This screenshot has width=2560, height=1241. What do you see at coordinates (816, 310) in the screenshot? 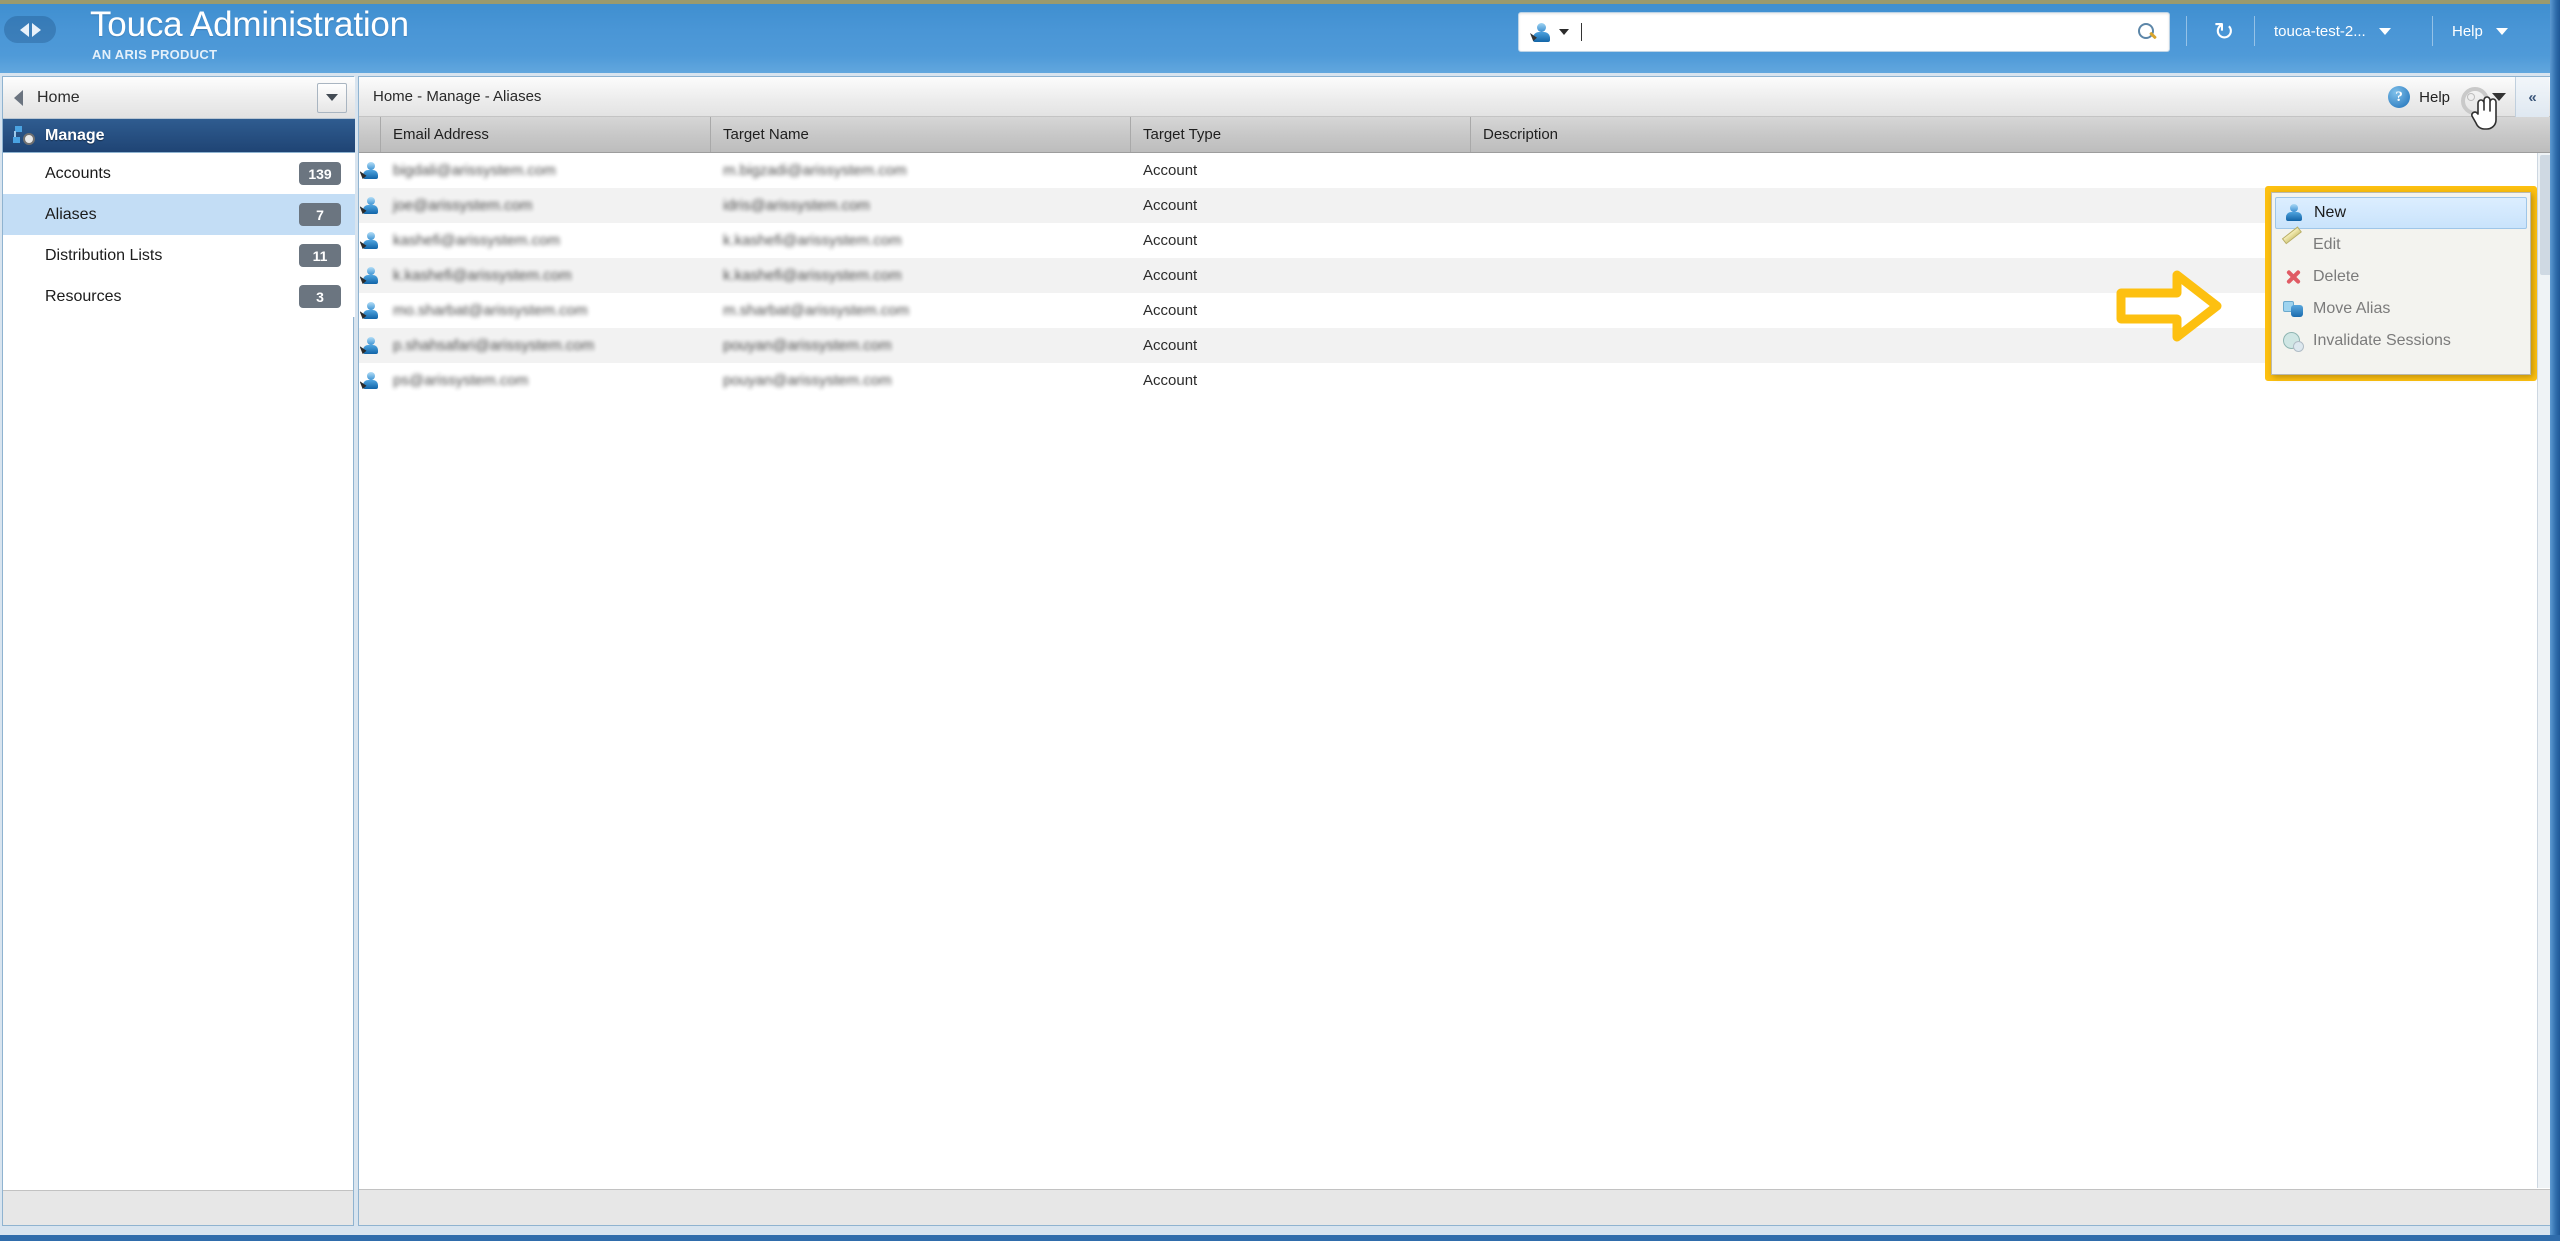
I see `cell-target-name: m.sharbat@arissystem.com` at bounding box center [816, 310].